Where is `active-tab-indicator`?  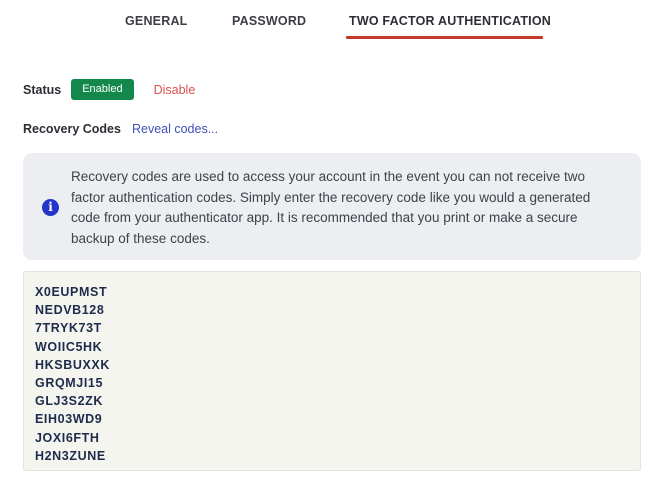 active-tab-indicator is located at coordinates (444, 37).